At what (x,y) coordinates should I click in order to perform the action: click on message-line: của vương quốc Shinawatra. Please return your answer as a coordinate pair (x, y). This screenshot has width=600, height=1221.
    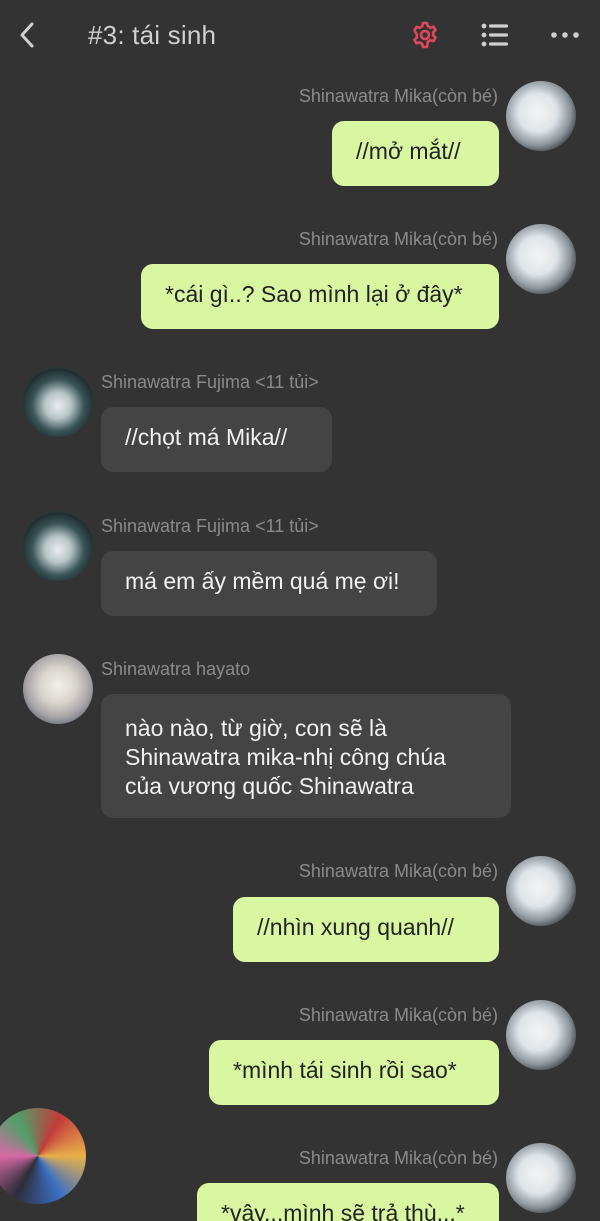
    Looking at the image, I should click on (269, 786).